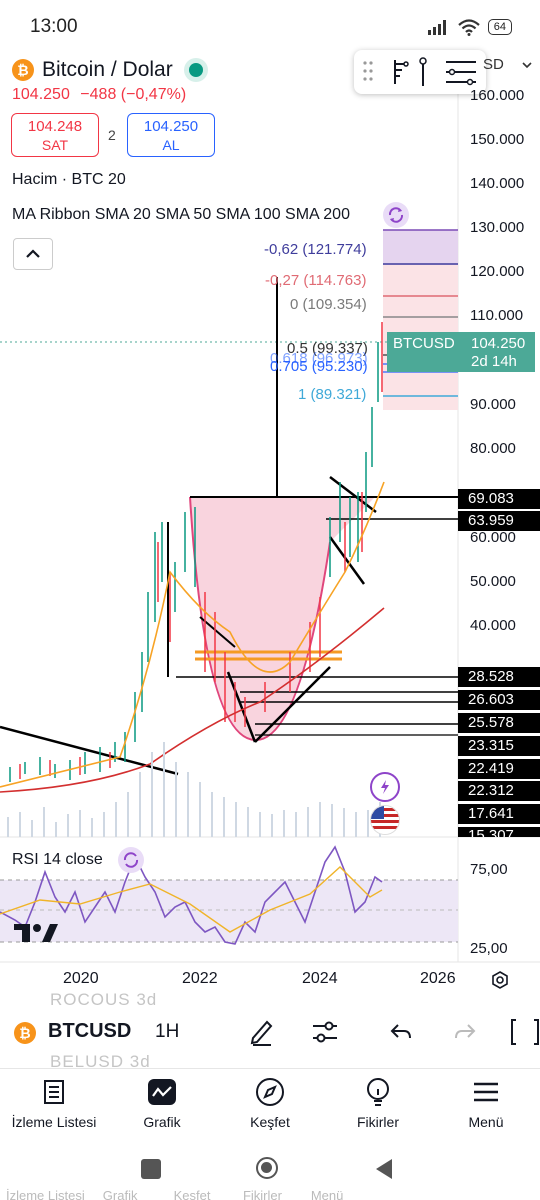  Describe the element at coordinates (461, 72) in the screenshot. I see `horizontal-lines-tool-icon` at that location.